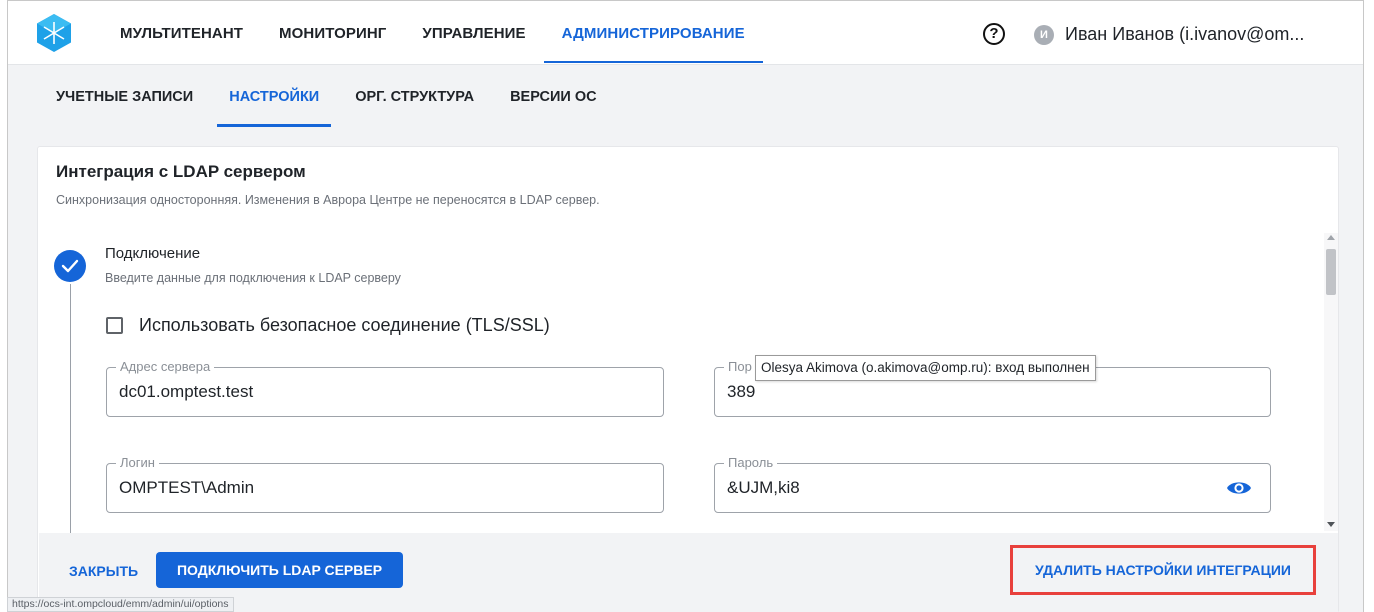  What do you see at coordinates (181, 33) in the screenshot?
I see `nav-multitenant: МУЛЬТИТЕНАНТ` at bounding box center [181, 33].